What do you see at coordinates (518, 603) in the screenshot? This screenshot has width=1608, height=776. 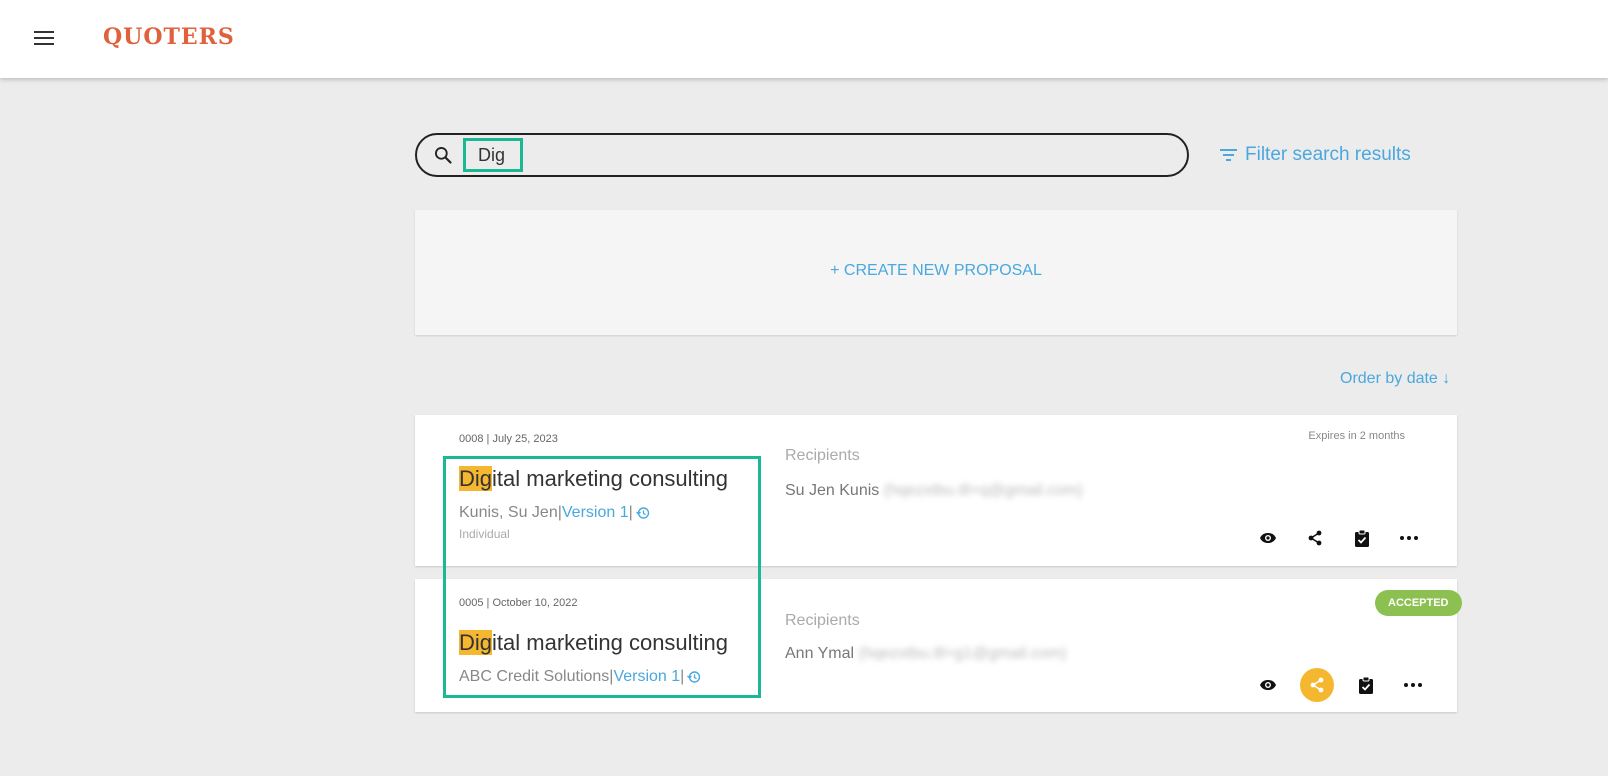 I see `proposal-meta: 0005 | October 10, 2022` at bounding box center [518, 603].